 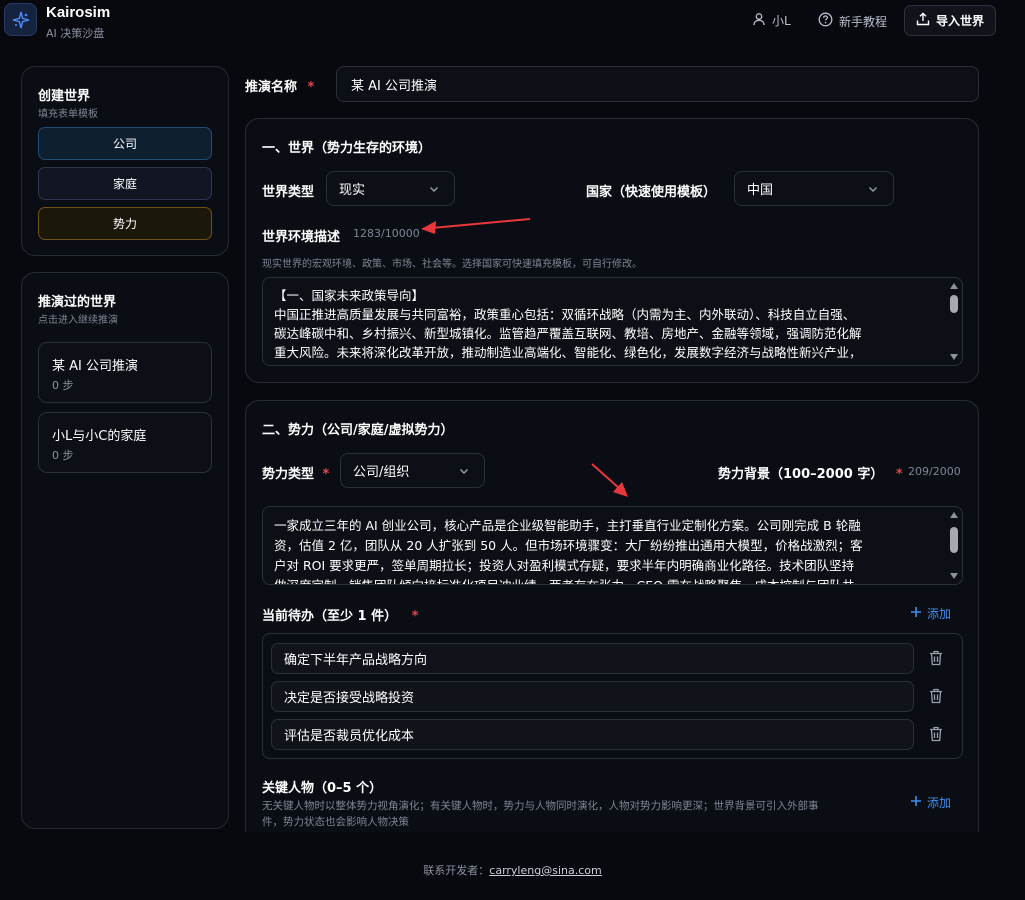 What do you see at coordinates (524, 357) in the screenshot?
I see `annotation-arrows` at bounding box center [524, 357].